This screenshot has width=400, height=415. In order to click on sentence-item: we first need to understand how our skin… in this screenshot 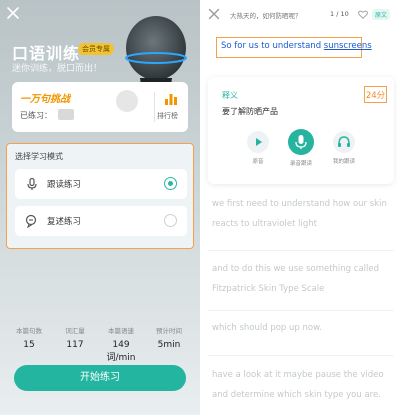, I will do `click(303, 214)`.